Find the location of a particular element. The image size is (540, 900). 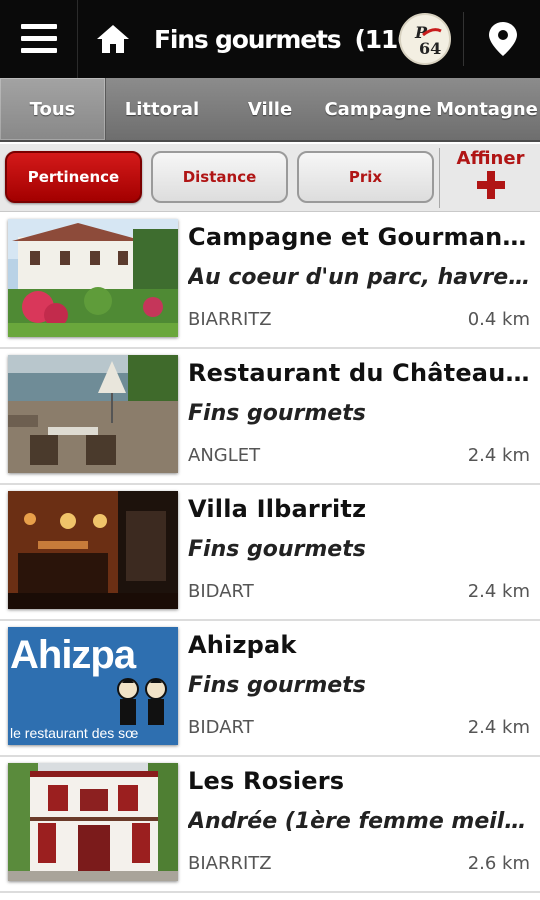

restaurant-distance: 0.4 km is located at coordinates (498, 319).